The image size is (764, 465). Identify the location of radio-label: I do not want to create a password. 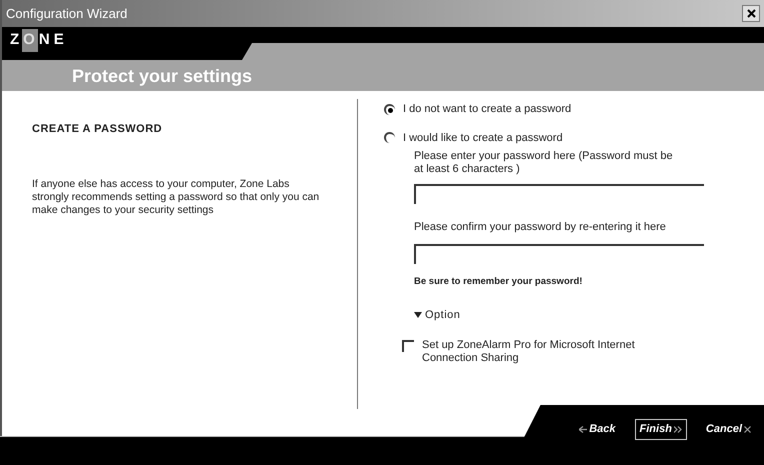
(487, 109).